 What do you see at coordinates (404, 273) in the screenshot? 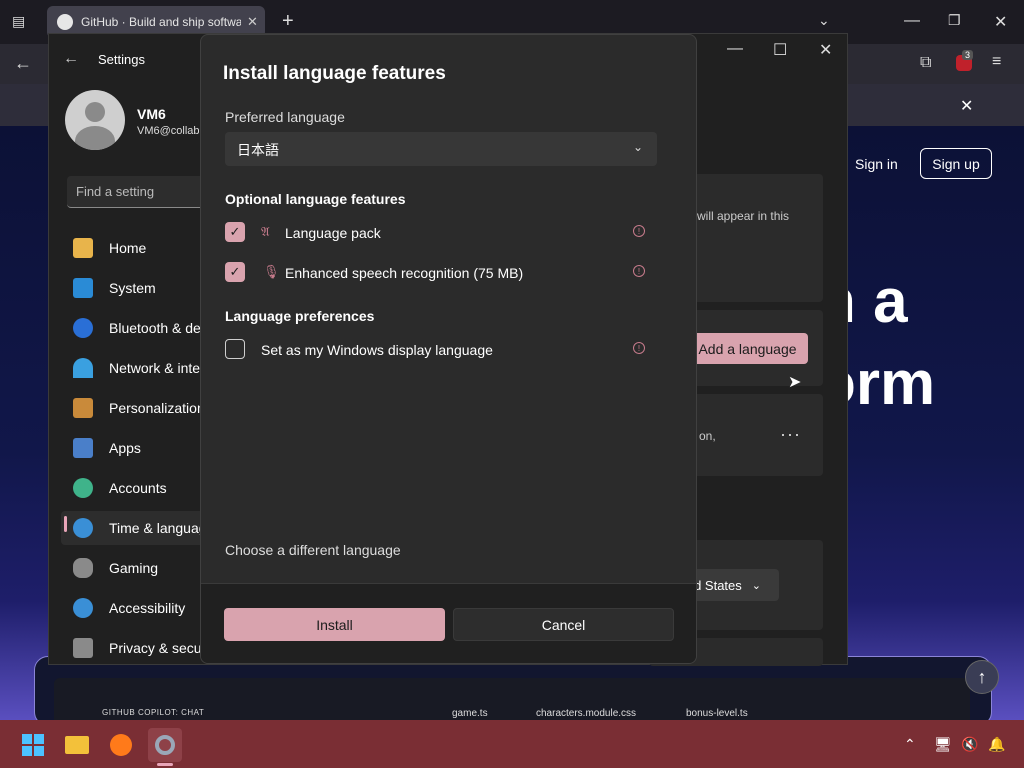
I see `speech-recognition-label: Enhanced speech recognition (75 MB)` at bounding box center [404, 273].